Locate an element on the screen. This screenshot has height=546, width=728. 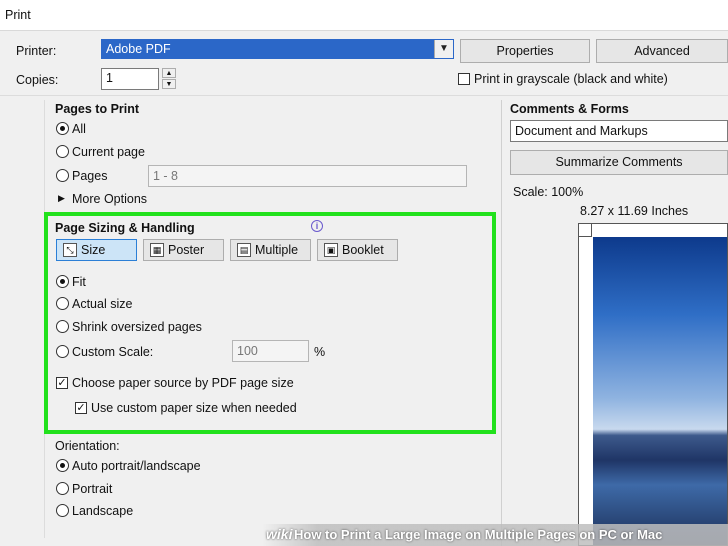
orientation-heading: Orientation: is located at coordinates (87, 446).